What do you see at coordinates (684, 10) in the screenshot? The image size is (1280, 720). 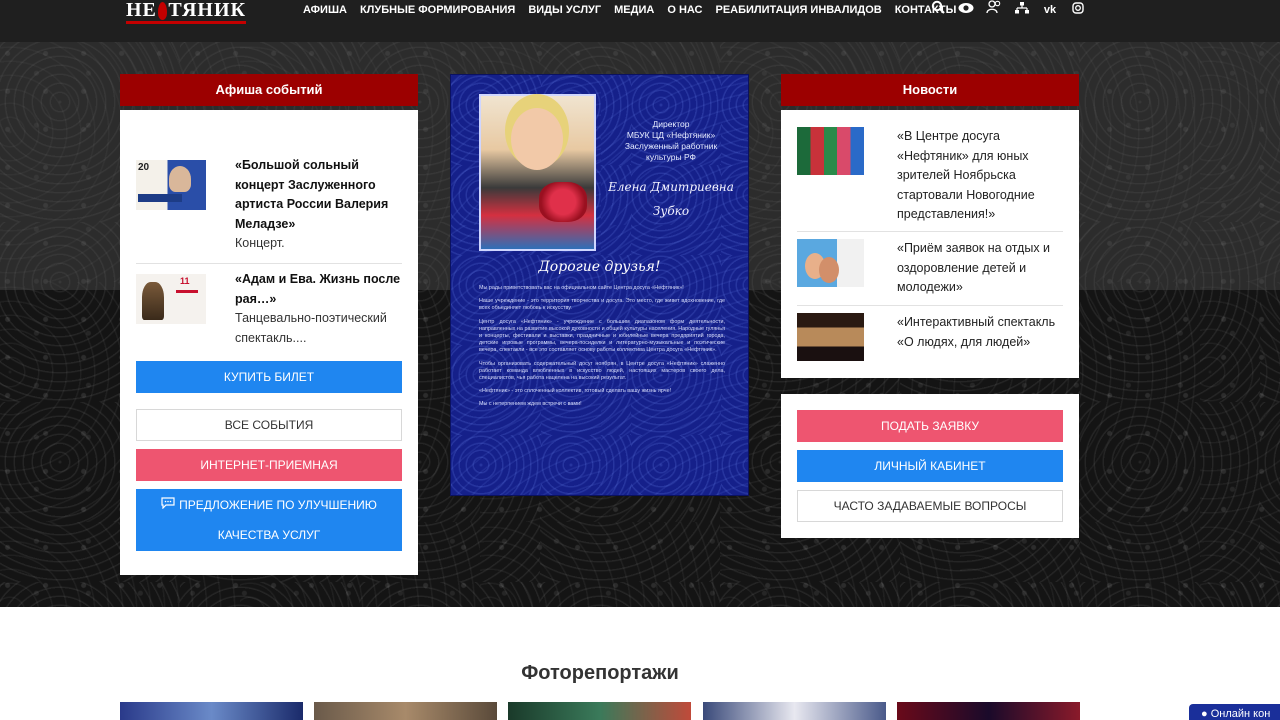 I see `nav-item-about: О НАС` at bounding box center [684, 10].